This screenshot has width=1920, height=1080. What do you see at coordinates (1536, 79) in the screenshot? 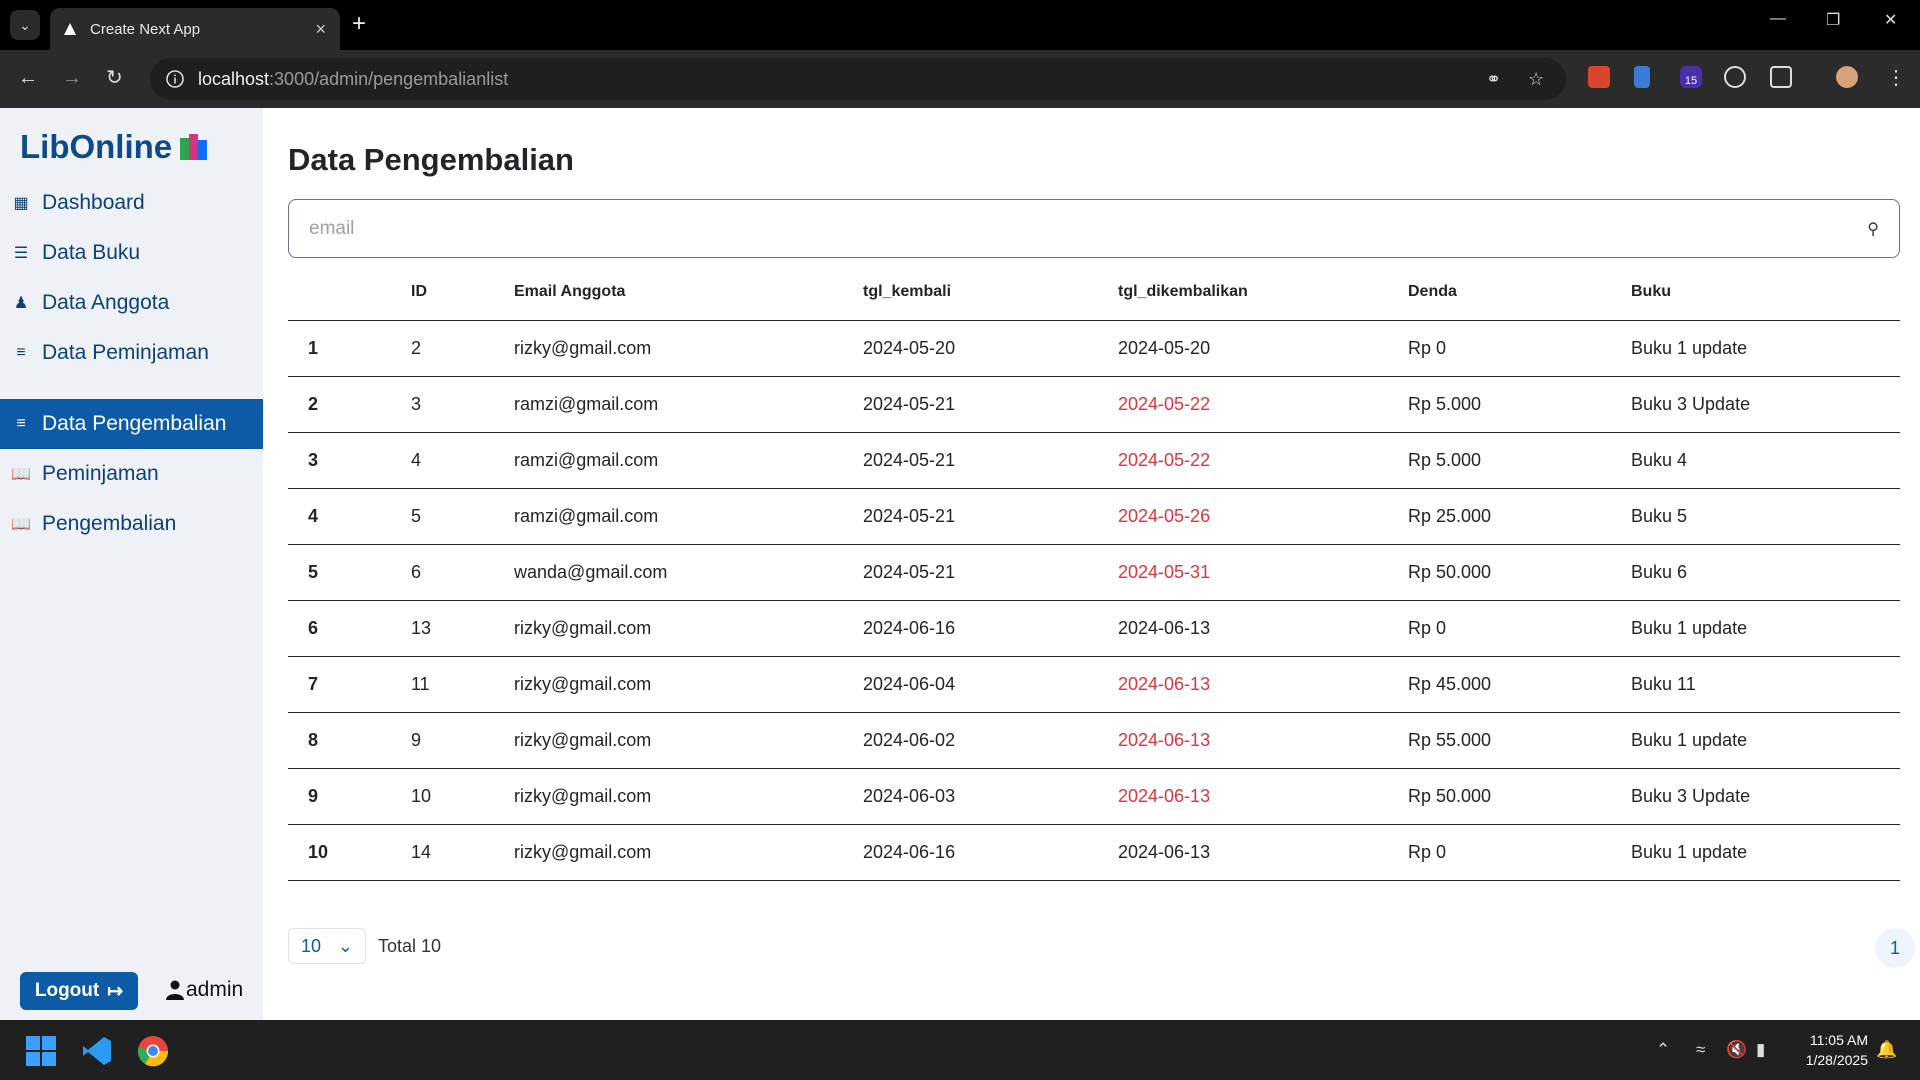
I see `bookmark-star-icon: ☆` at bounding box center [1536, 79].